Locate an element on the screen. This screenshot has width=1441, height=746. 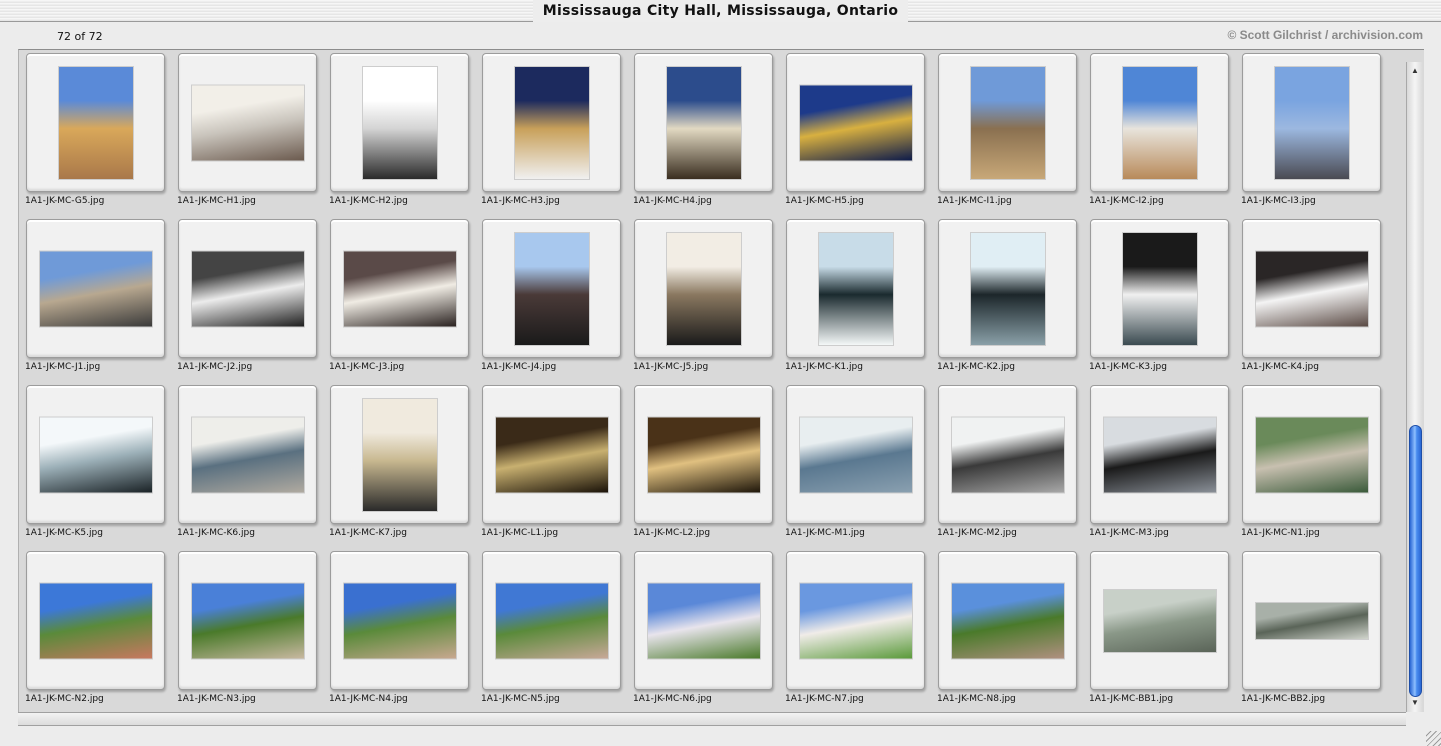
thumbnail-item: 1A1-JK-MC-J5.jpg is located at coordinates (705, 302).